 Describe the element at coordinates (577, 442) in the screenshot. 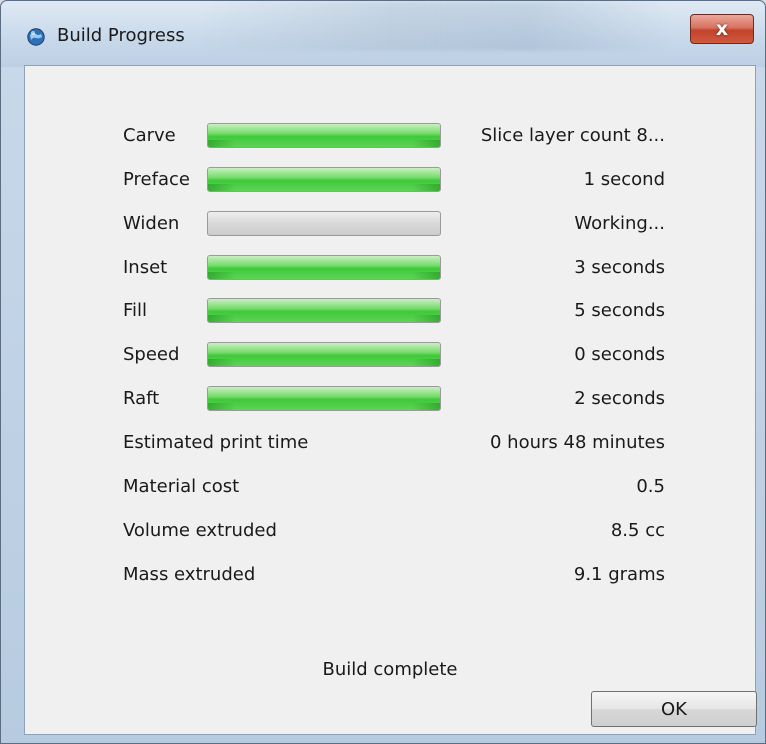

I see `stat-value: 0 hours 48 minutes` at that location.